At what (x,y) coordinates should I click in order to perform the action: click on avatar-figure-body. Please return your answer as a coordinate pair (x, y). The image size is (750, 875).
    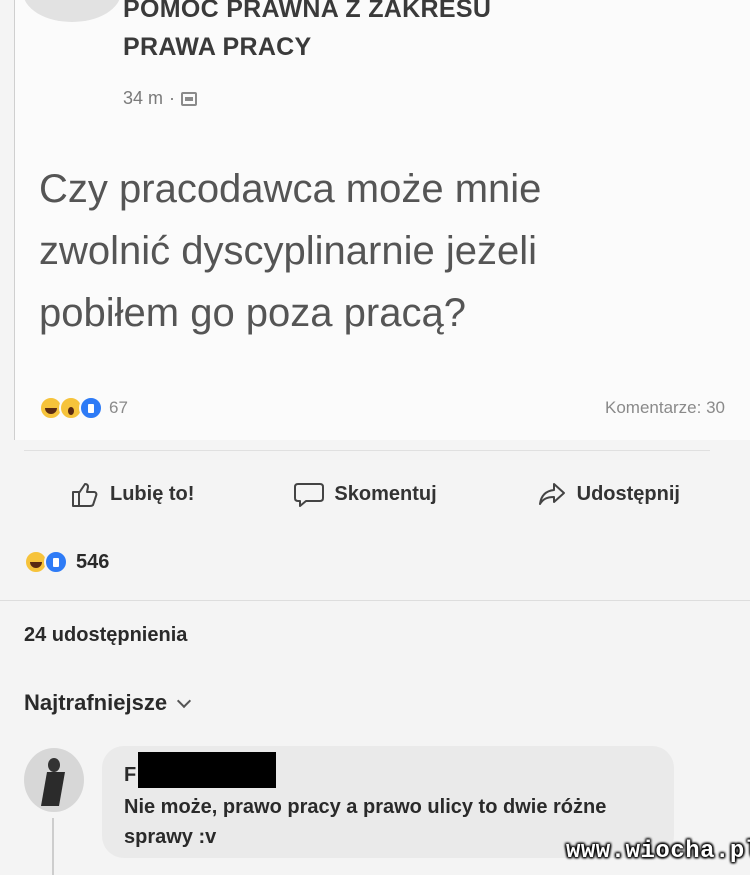
    Looking at the image, I should click on (53, 789).